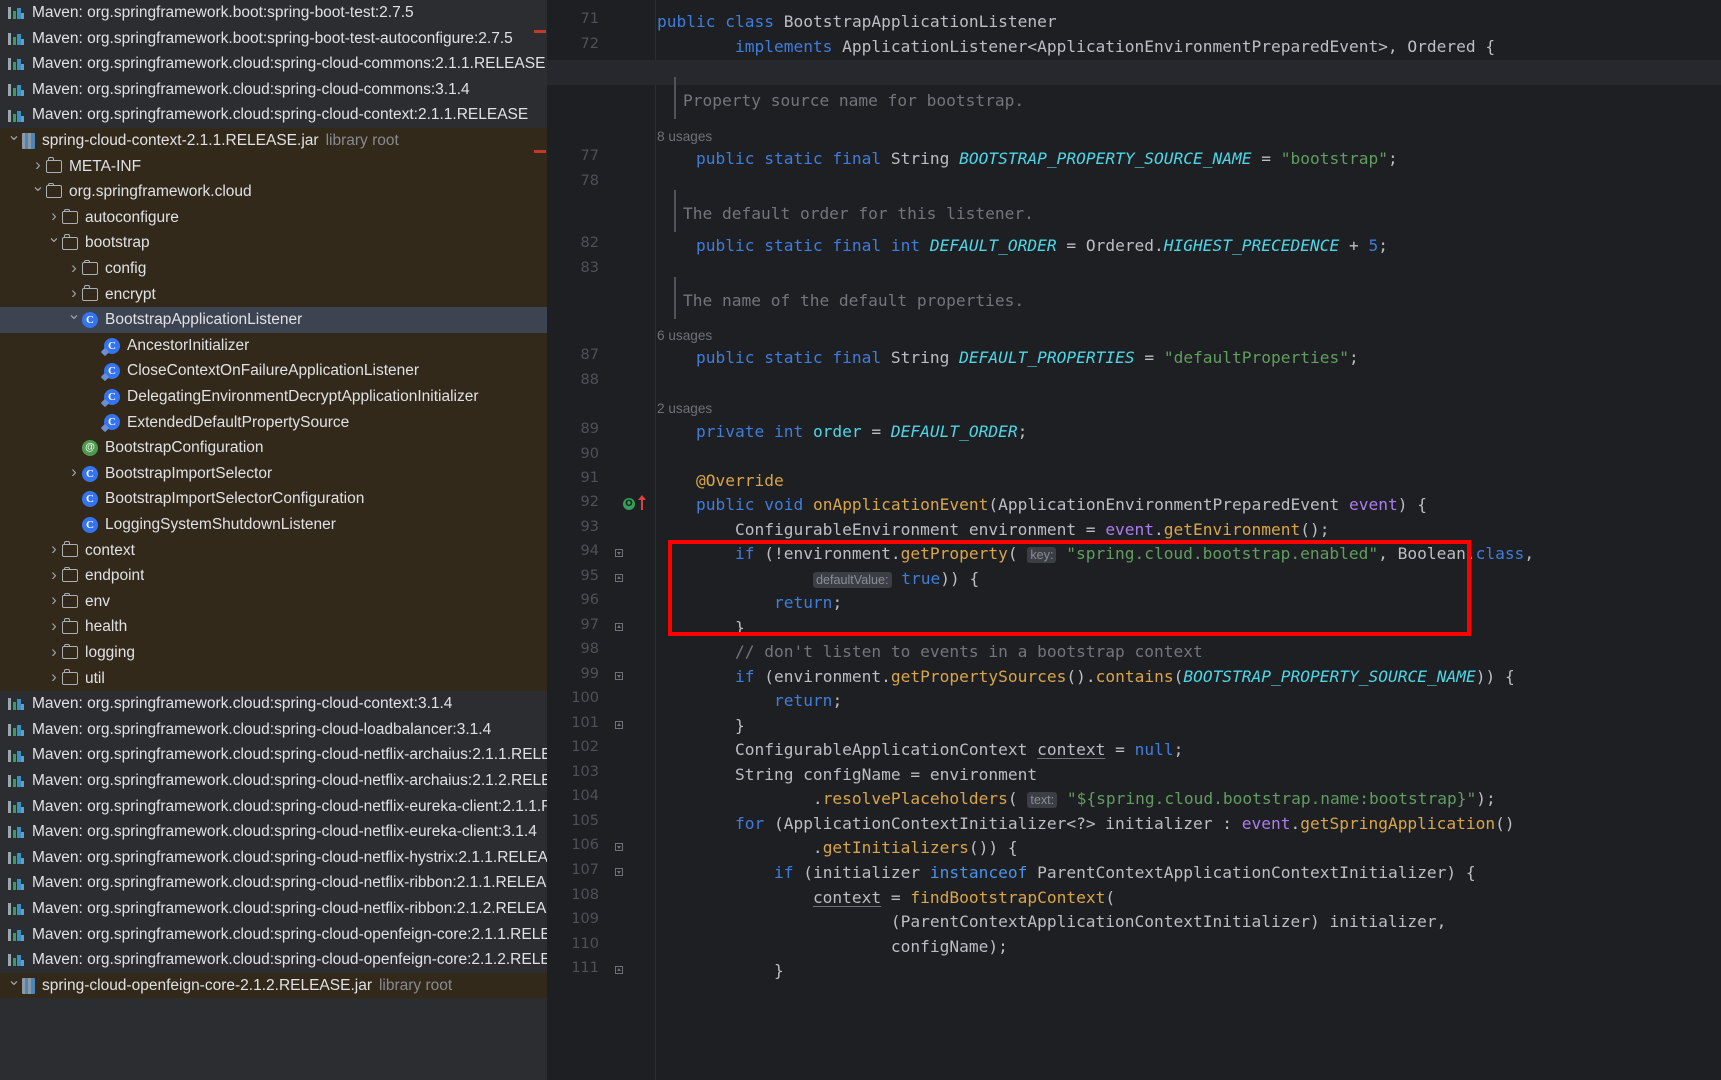 The height and width of the screenshot is (1080, 1721). I want to click on tree-item-folder: autoconfigure, so click(273, 217).